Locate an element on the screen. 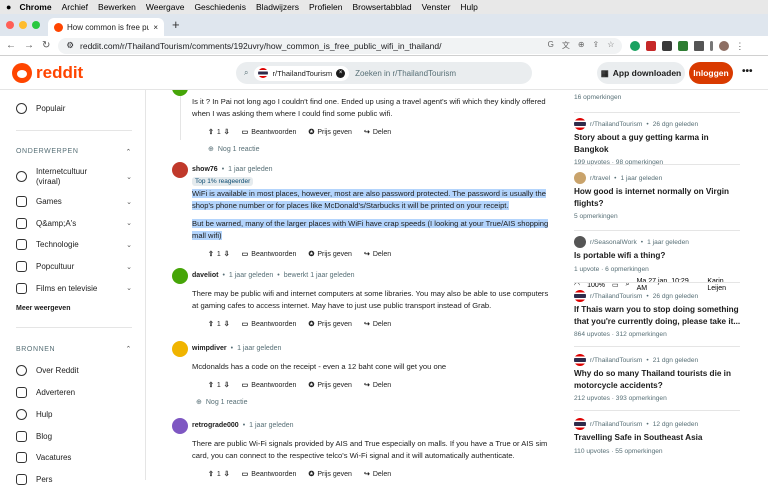 Image resolution: width=768 pixels, height=490 pixels. topics-header: ONDERWERPEN ⌃ is located at coordinates (74, 152).